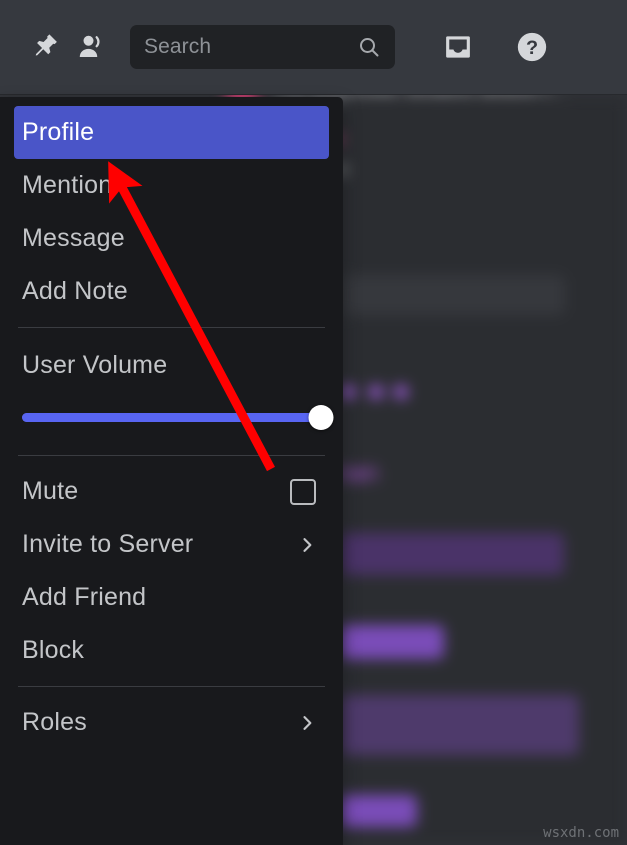 This screenshot has height=845, width=627. Describe the element at coordinates (171, 722) in the screenshot. I see `menu-item-roles: Roles` at that location.